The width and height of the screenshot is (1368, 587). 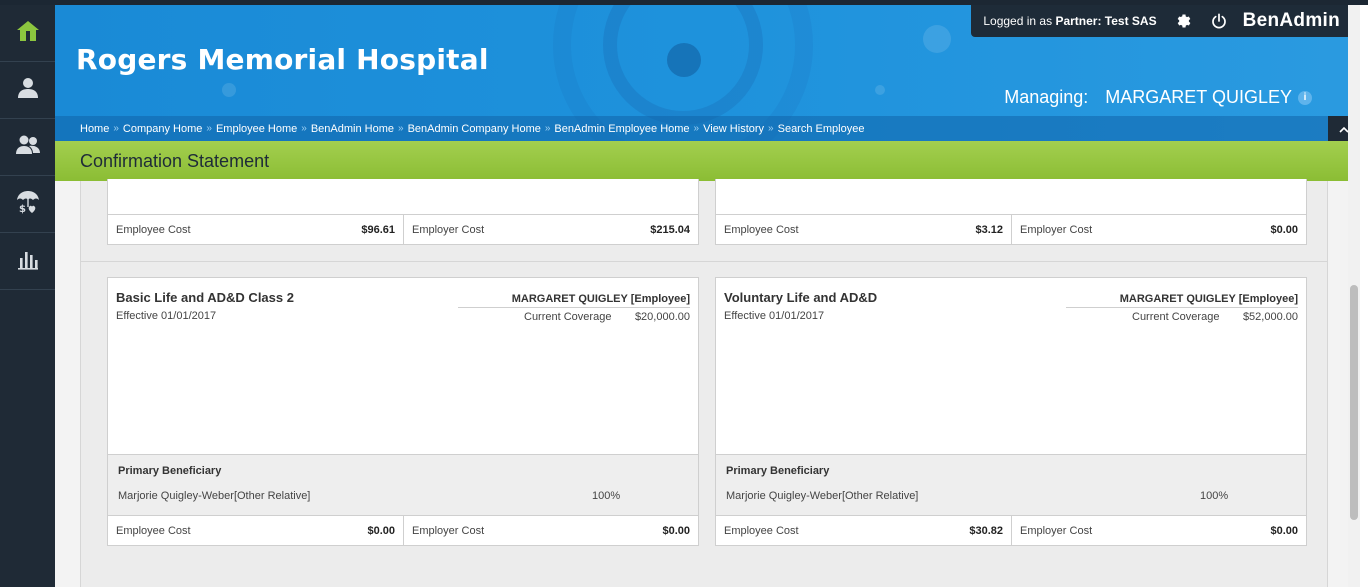 I want to click on employees-icon, so click(x=28, y=147).